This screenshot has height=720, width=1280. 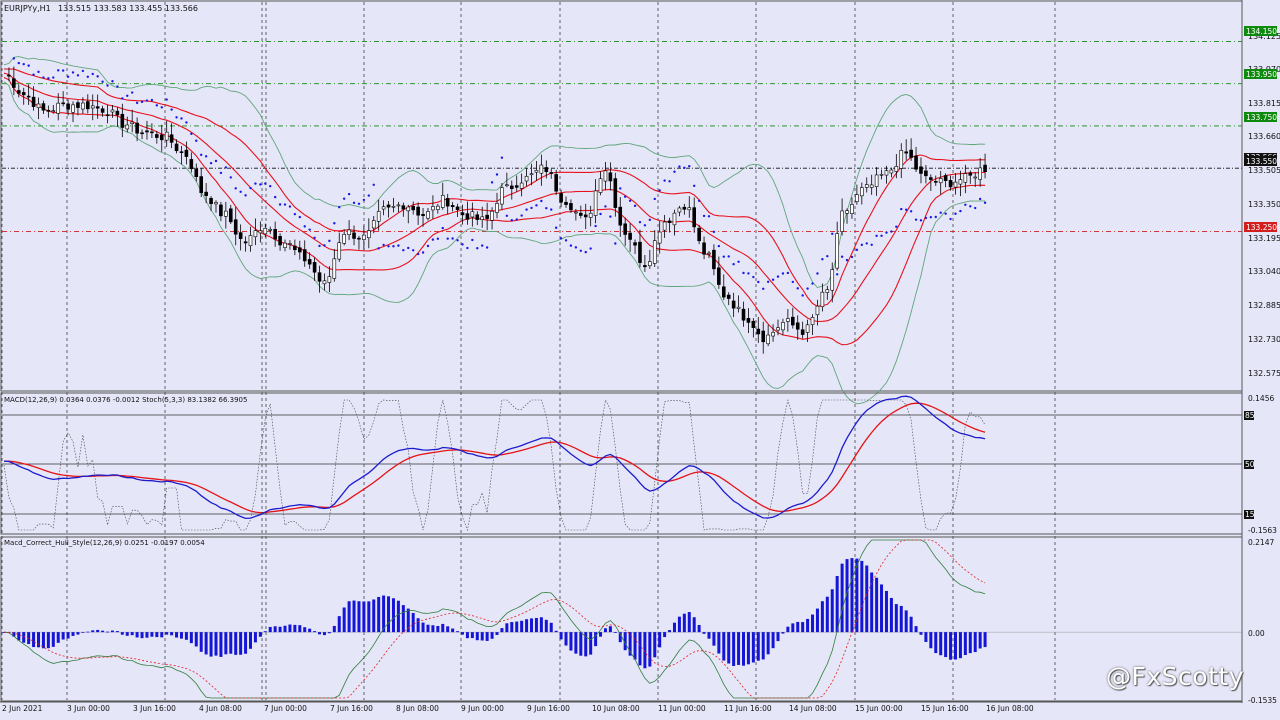 What do you see at coordinates (1262, 530) in the screenshot?
I see `macd-bottom-tick: -0.1563` at bounding box center [1262, 530].